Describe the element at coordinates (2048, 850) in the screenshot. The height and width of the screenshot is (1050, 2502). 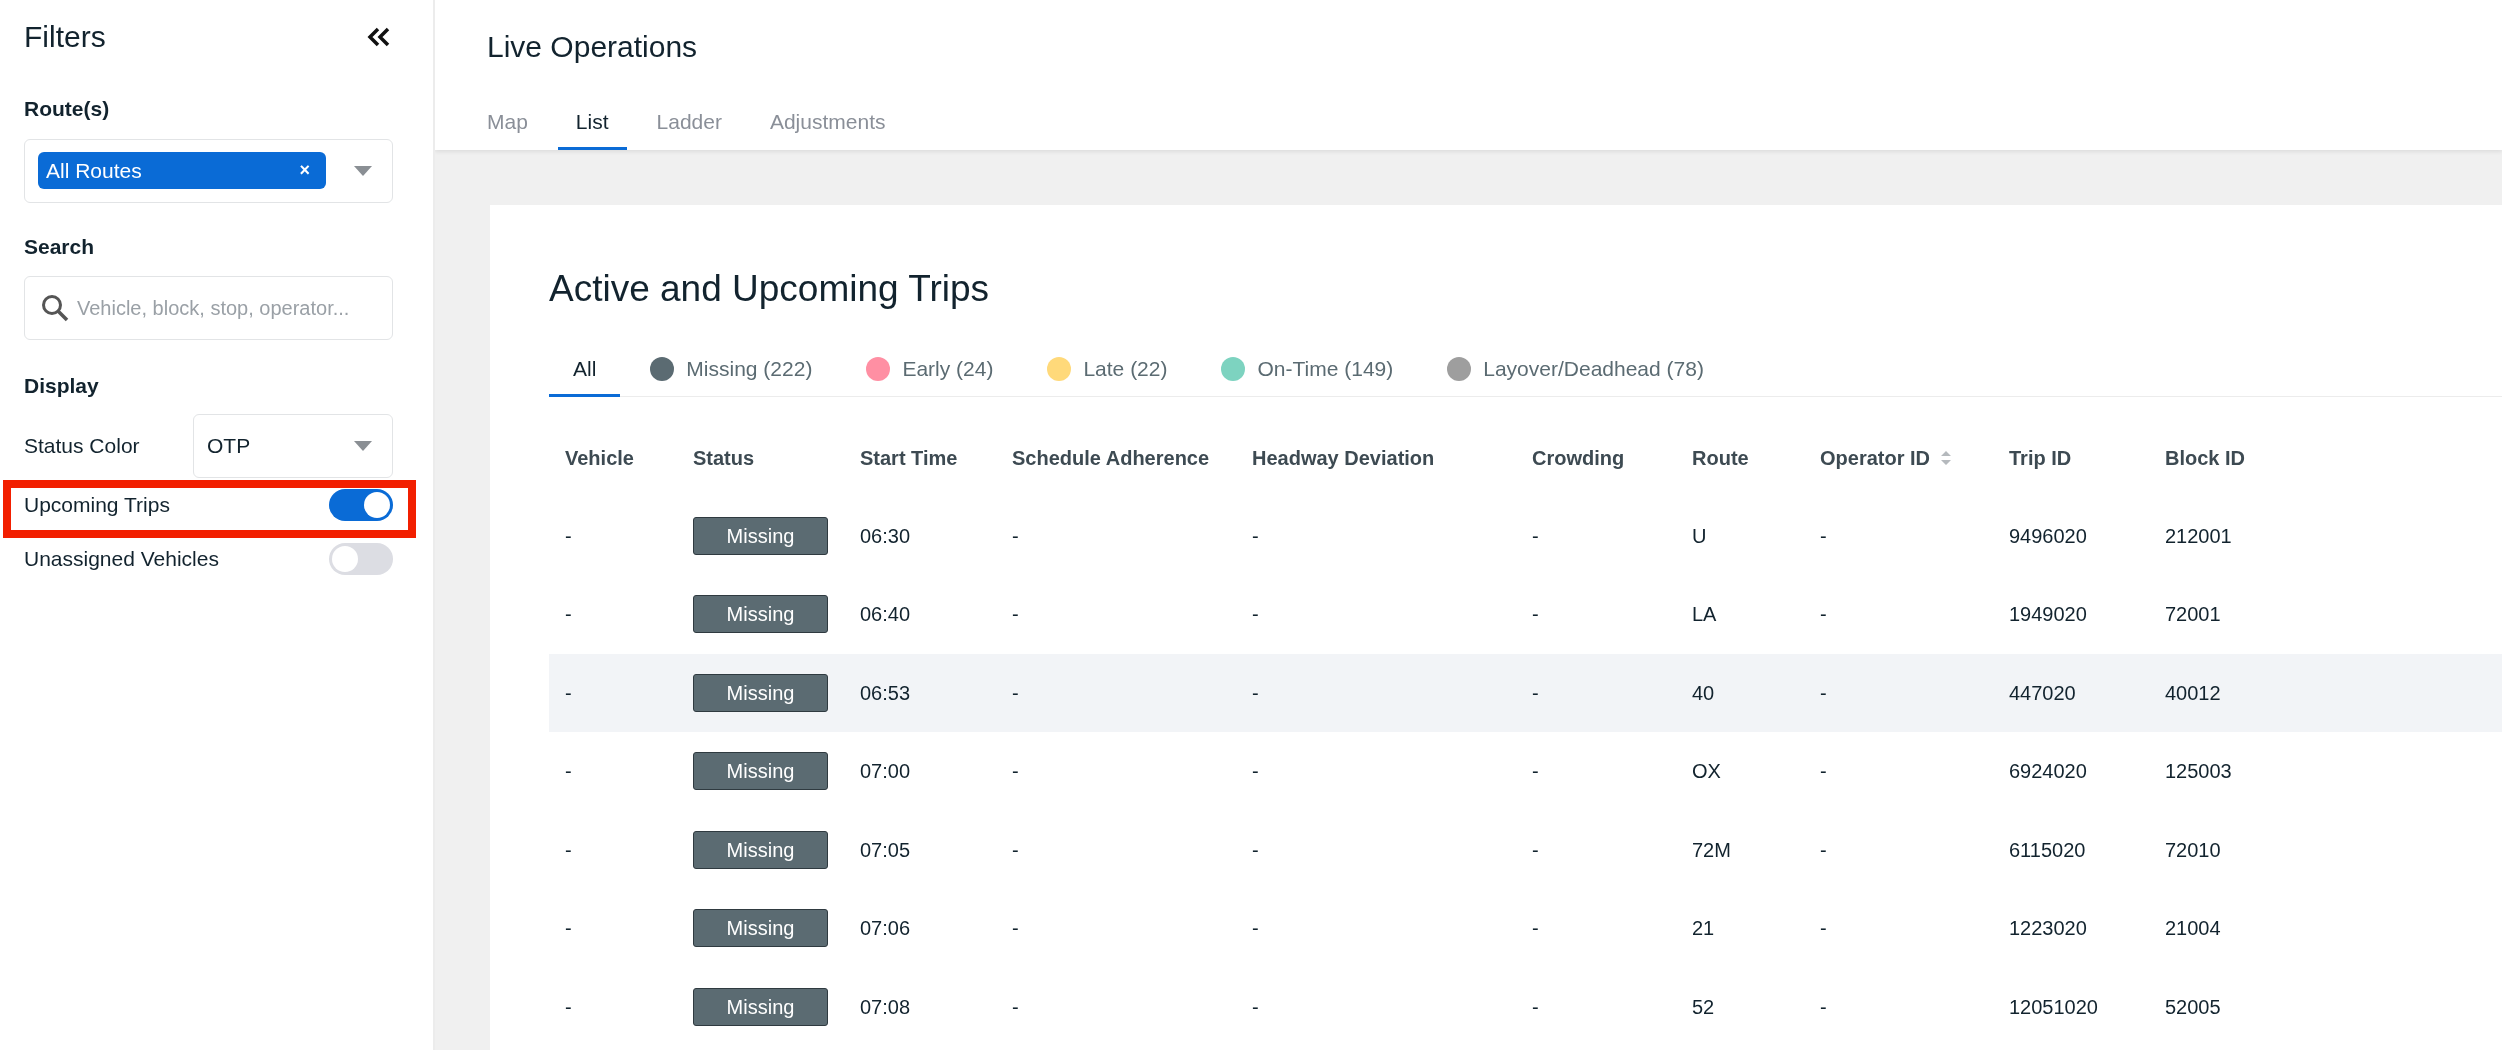
I see `table-cell-text: 6115020` at that location.